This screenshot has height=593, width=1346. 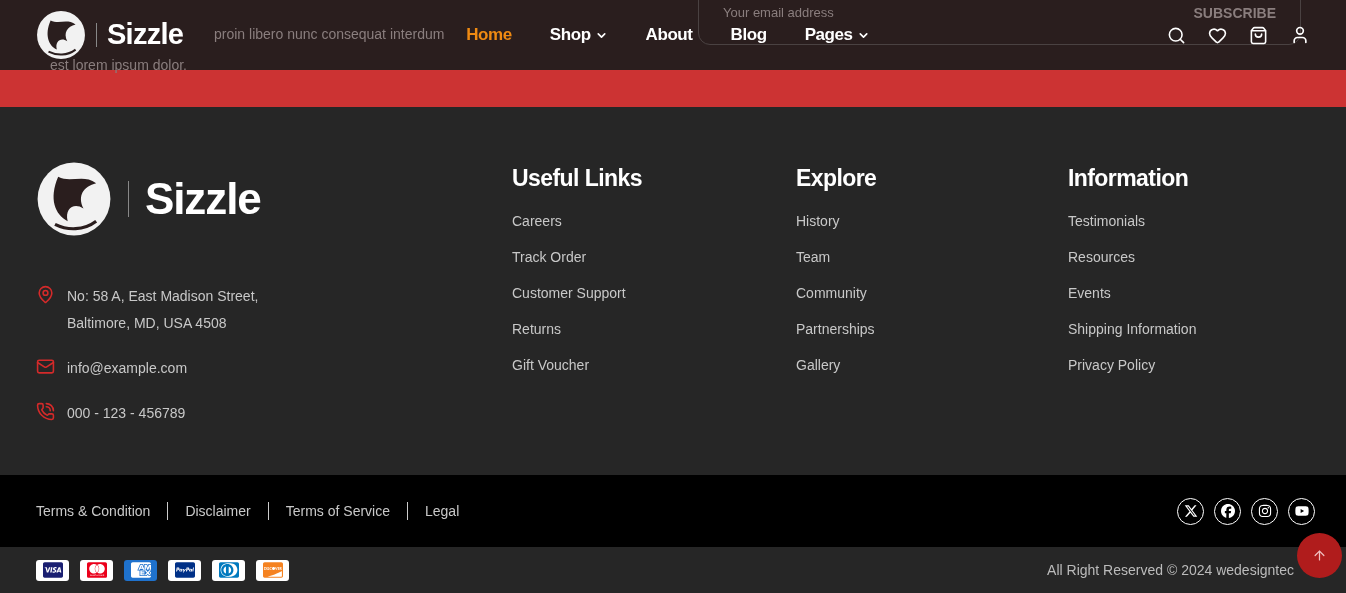 What do you see at coordinates (837, 178) in the screenshot?
I see `column-heading: Explore` at bounding box center [837, 178].